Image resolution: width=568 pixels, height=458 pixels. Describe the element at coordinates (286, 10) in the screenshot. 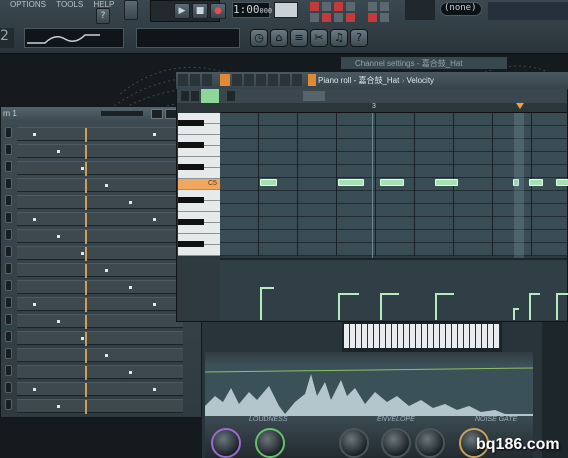

I see `tempo-display` at that location.